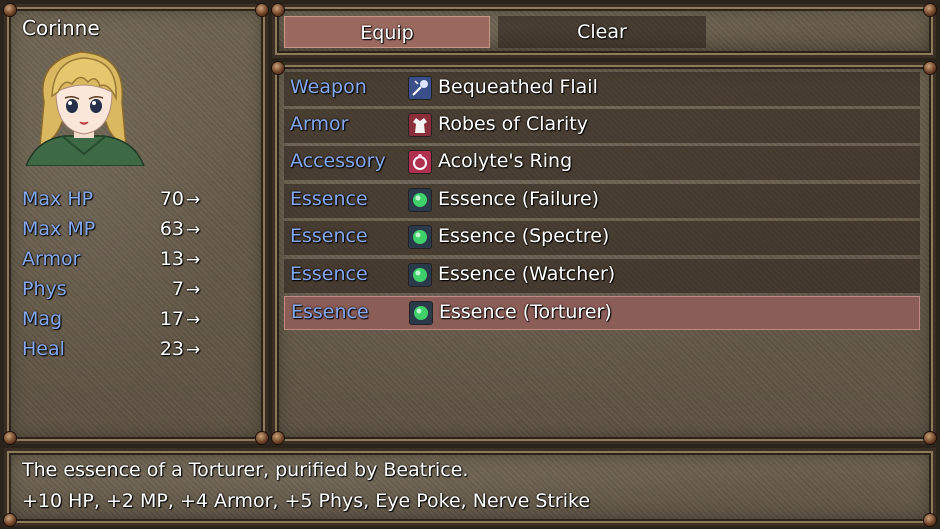  What do you see at coordinates (43, 349) in the screenshot?
I see `stat-label-heal: Heal` at bounding box center [43, 349].